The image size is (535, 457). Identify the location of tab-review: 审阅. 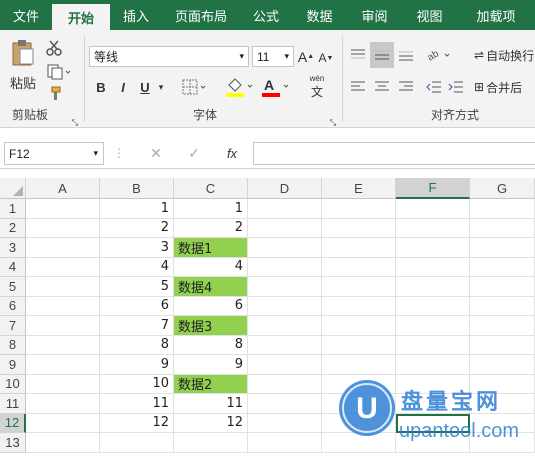
(374, 15).